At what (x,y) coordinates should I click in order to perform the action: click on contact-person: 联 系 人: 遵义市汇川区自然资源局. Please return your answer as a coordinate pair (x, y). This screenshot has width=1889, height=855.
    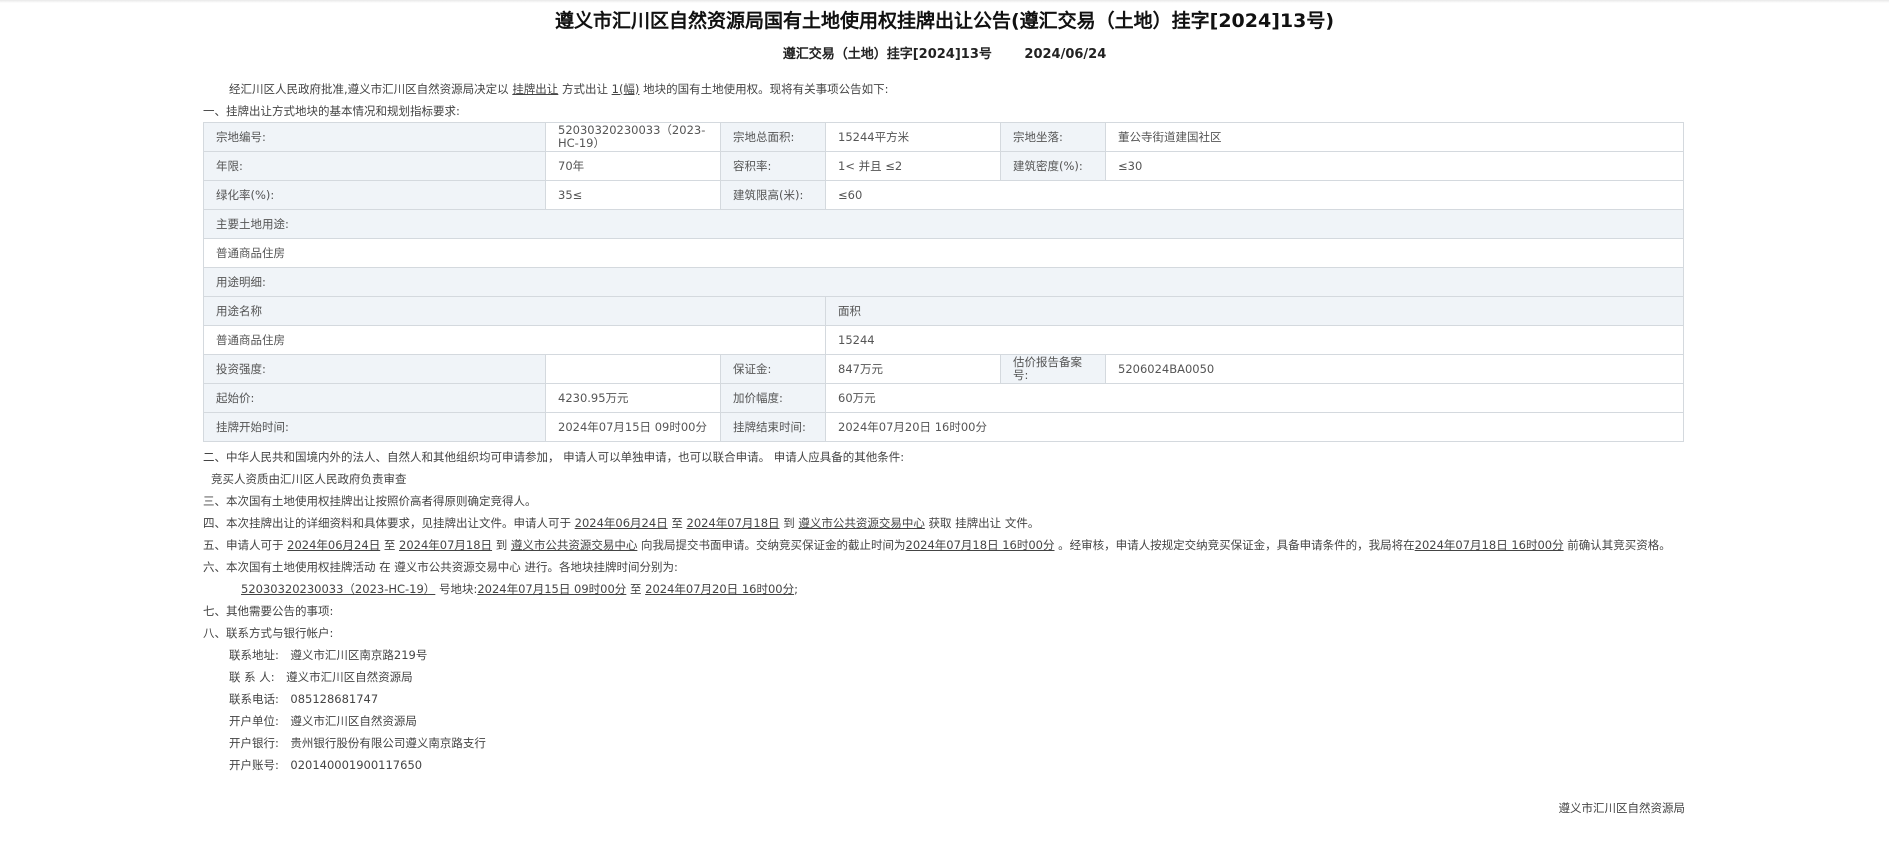
    Looking at the image, I should click on (321, 677).